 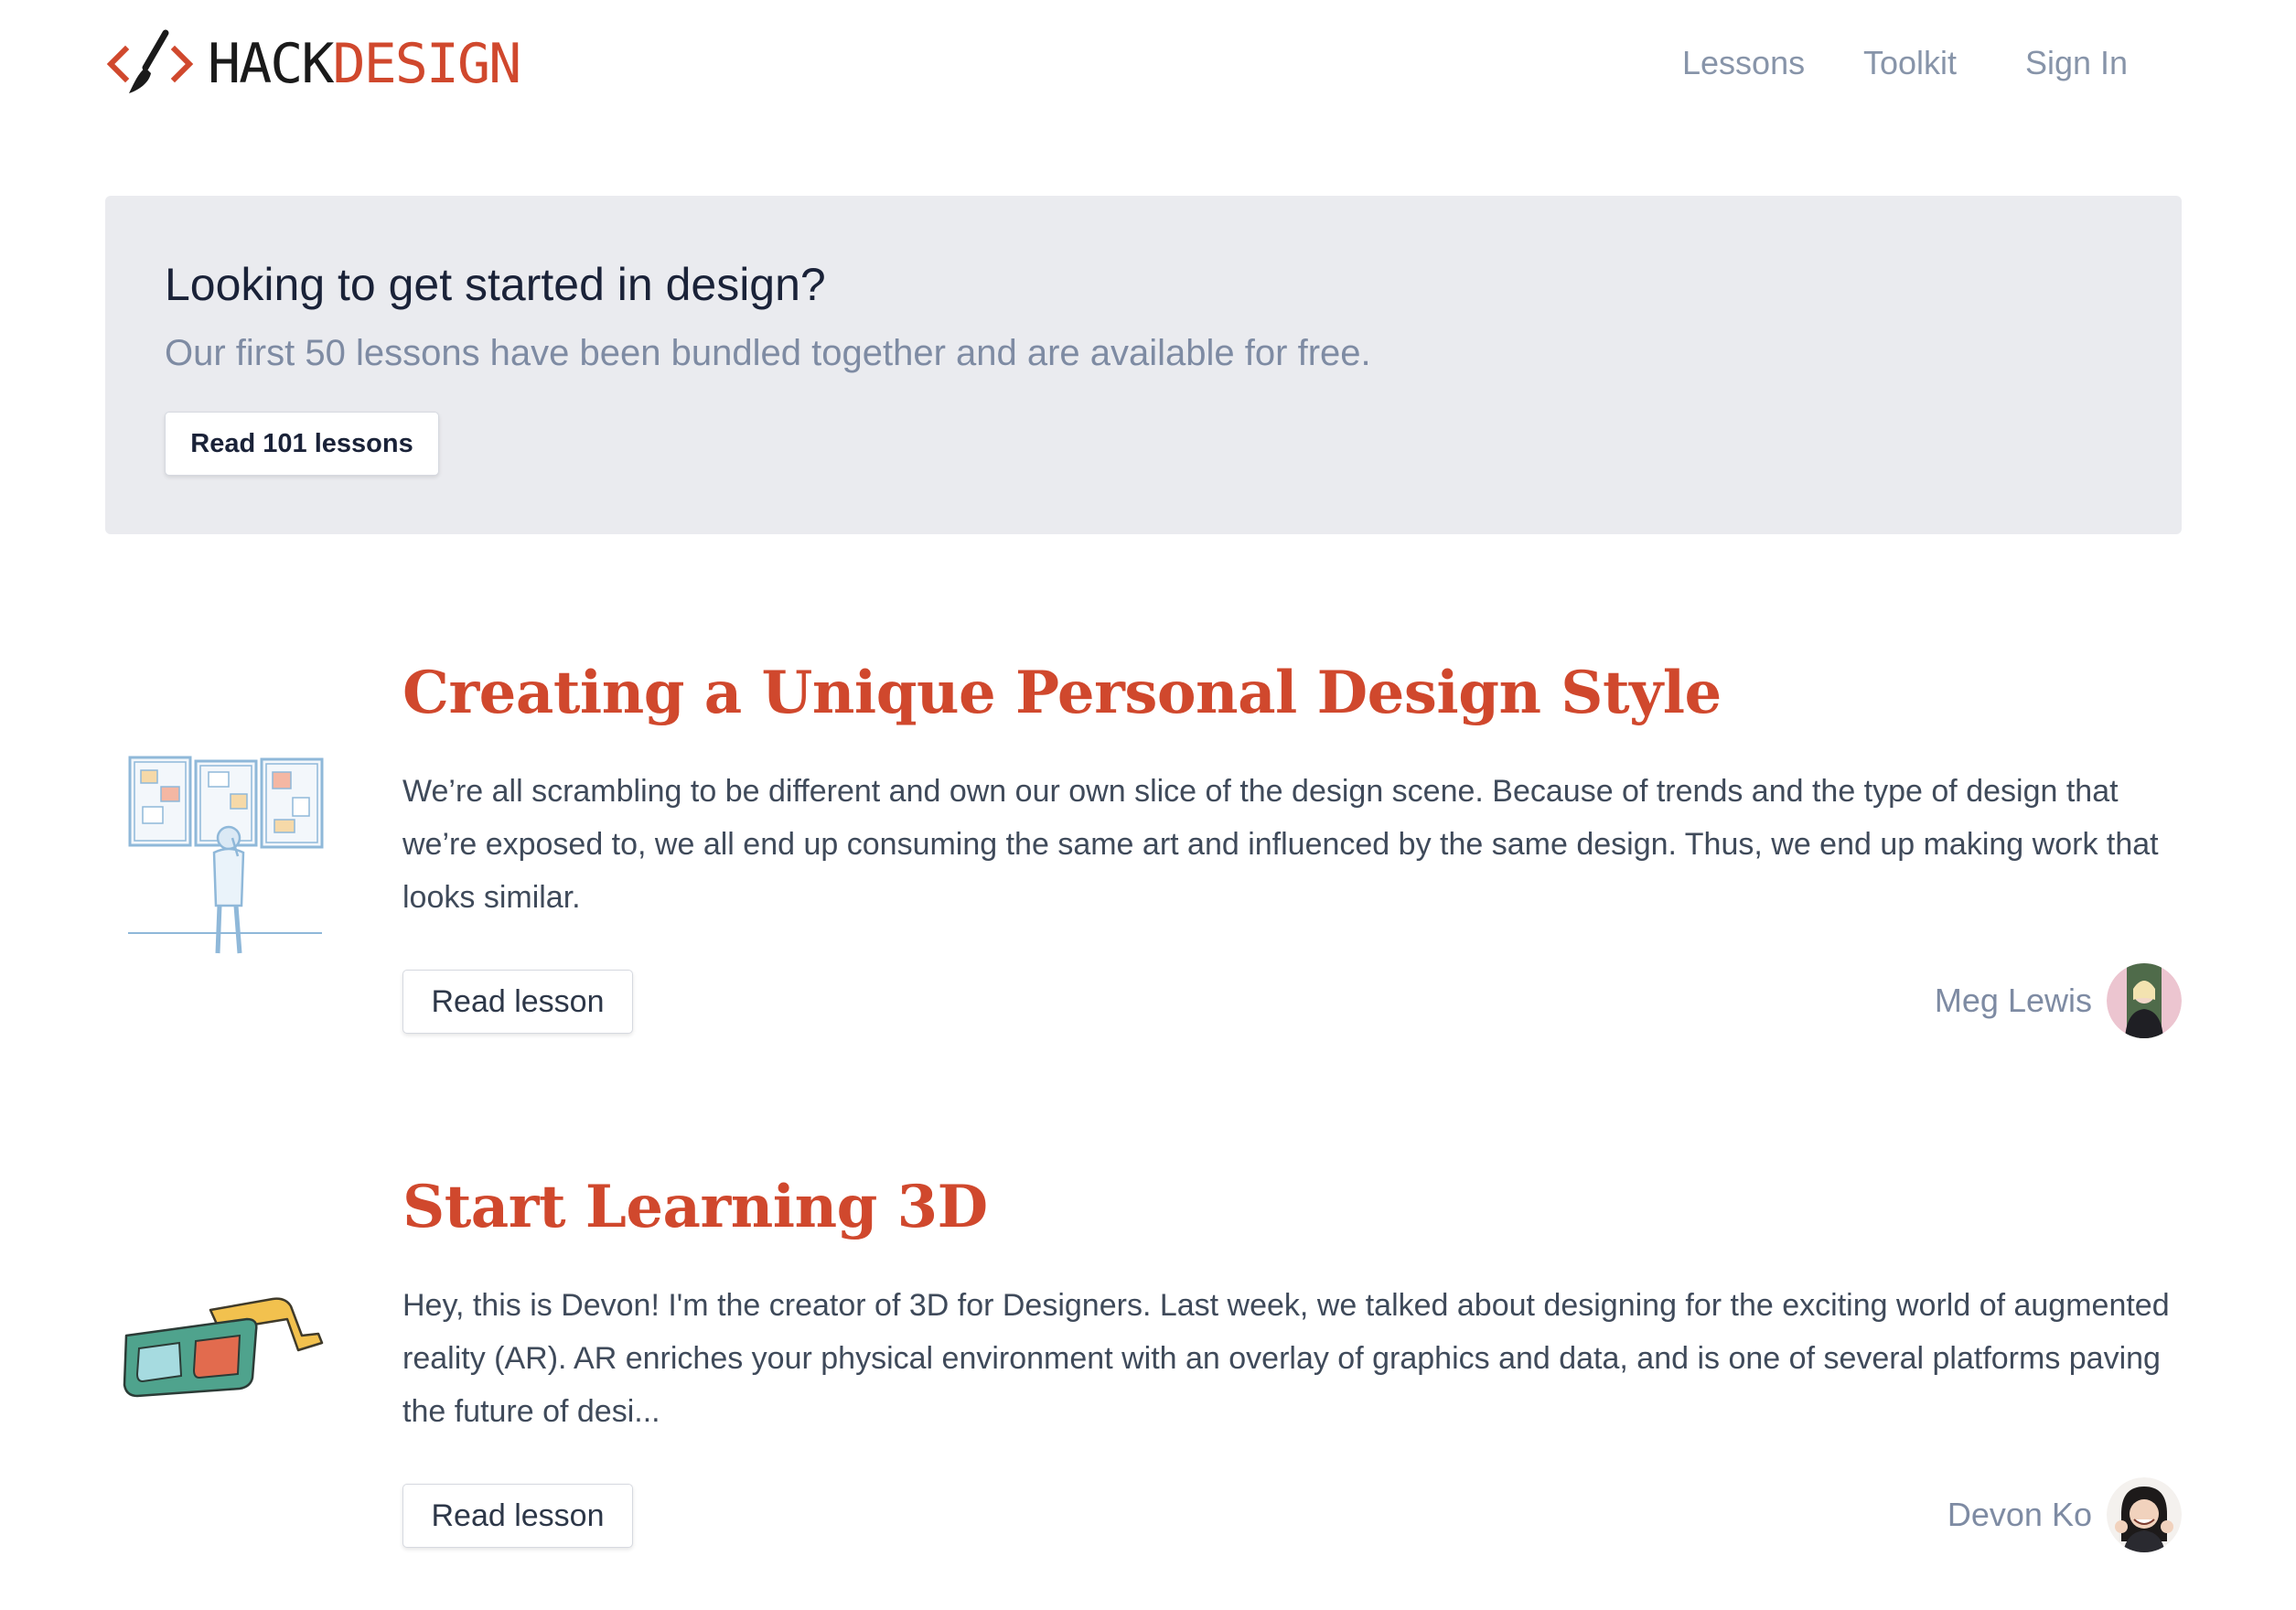 What do you see at coordinates (2013, 1001) in the screenshot?
I see `author-name: Meg Lewis` at bounding box center [2013, 1001].